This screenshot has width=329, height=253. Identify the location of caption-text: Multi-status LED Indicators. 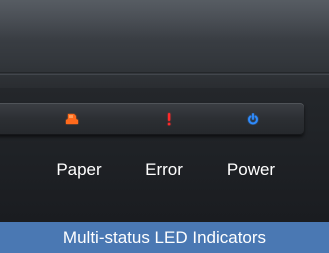
(164, 237).